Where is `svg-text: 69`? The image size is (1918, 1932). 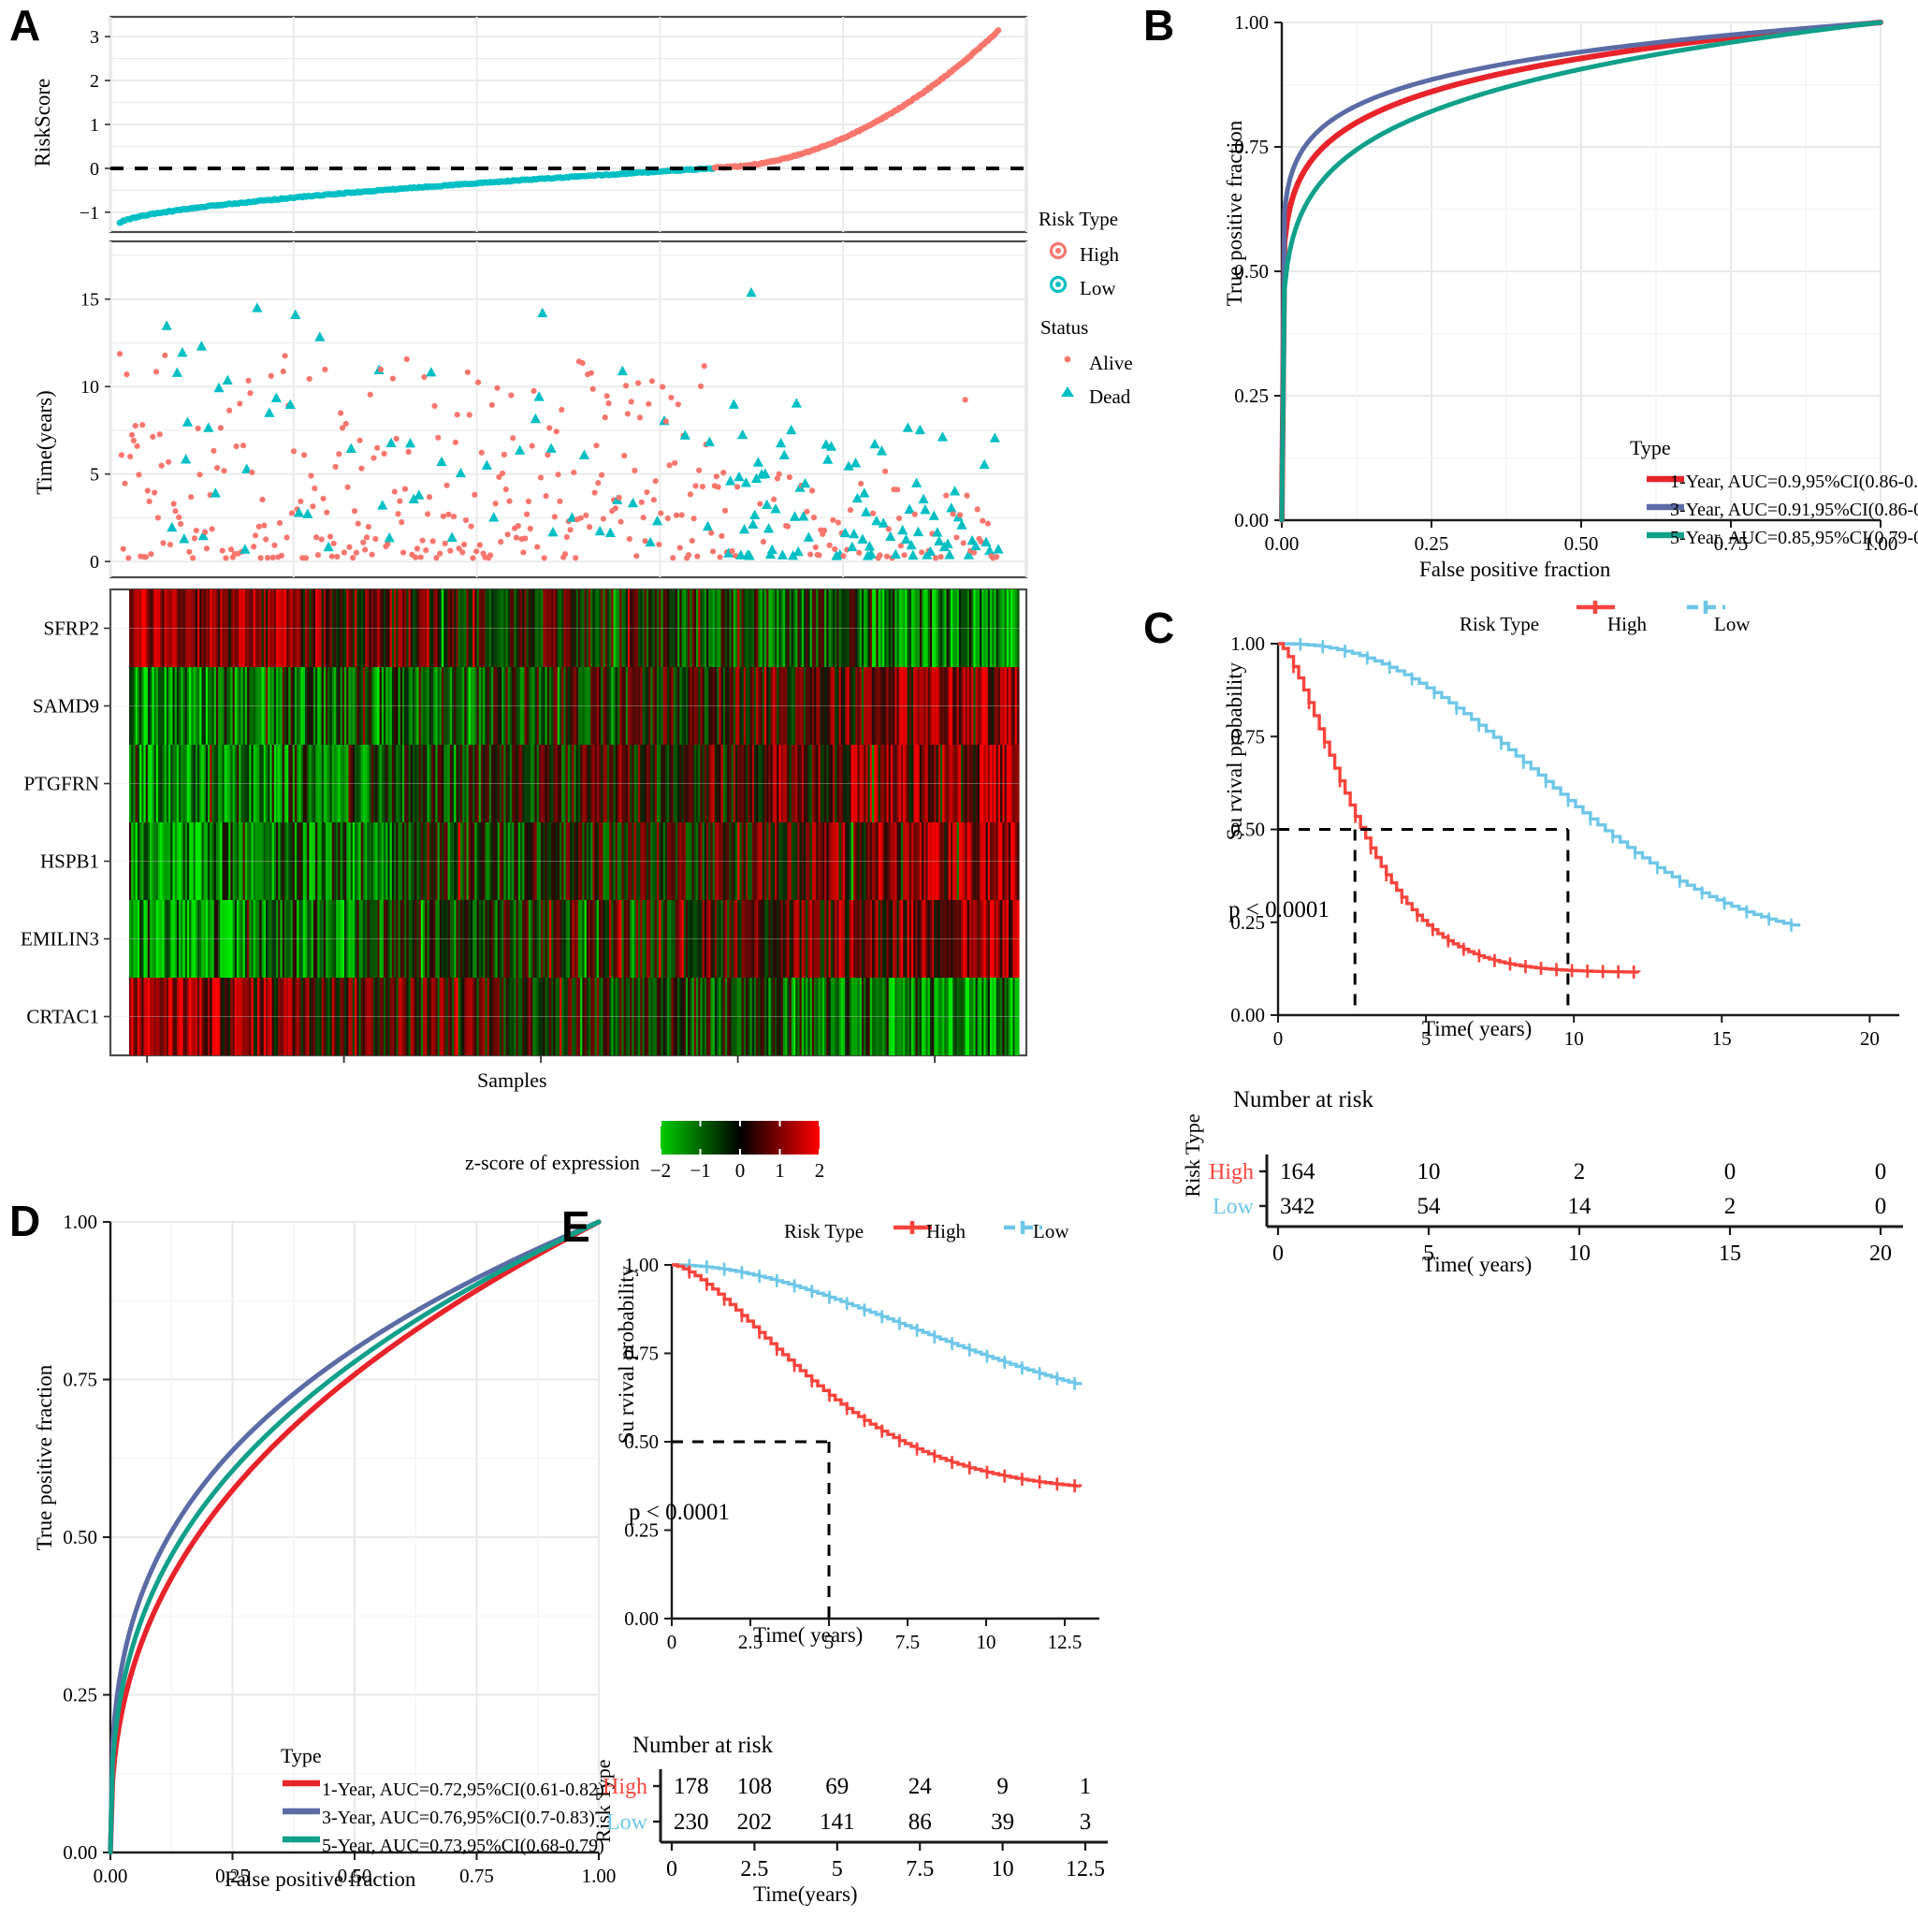 svg-text: 69 is located at coordinates (837, 1786).